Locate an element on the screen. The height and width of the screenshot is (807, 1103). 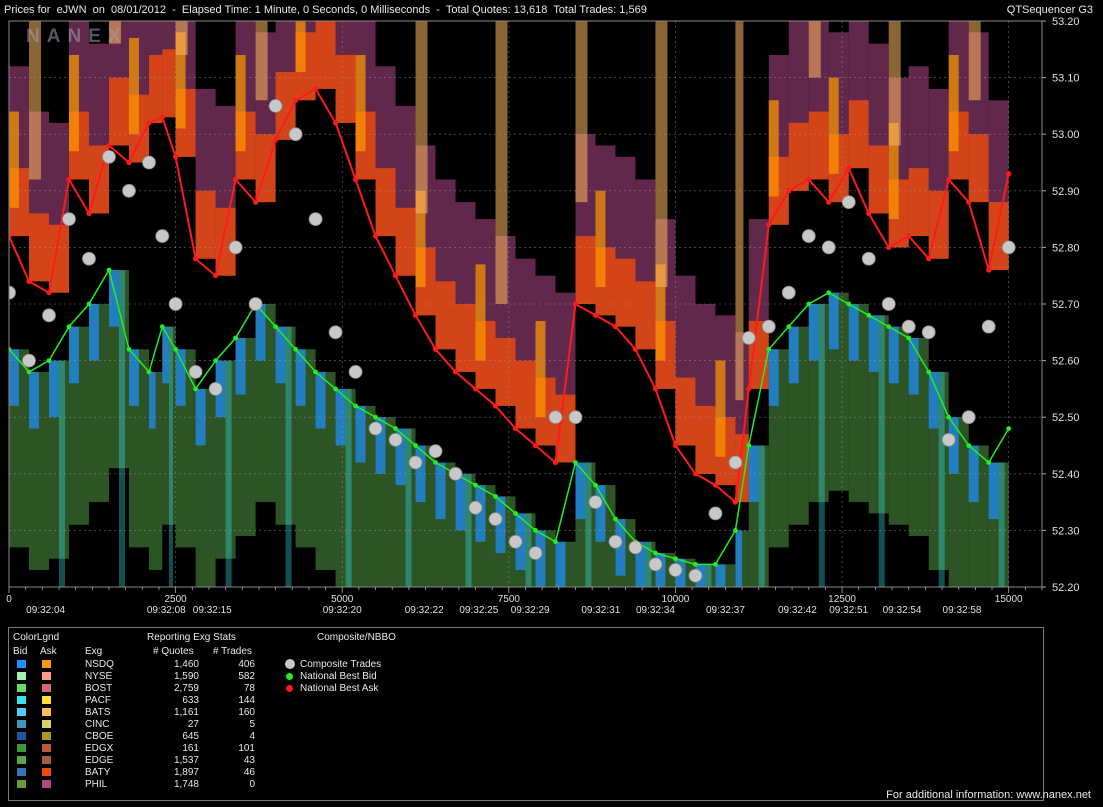
exchange-name: BOST is located at coordinates (99, 688).